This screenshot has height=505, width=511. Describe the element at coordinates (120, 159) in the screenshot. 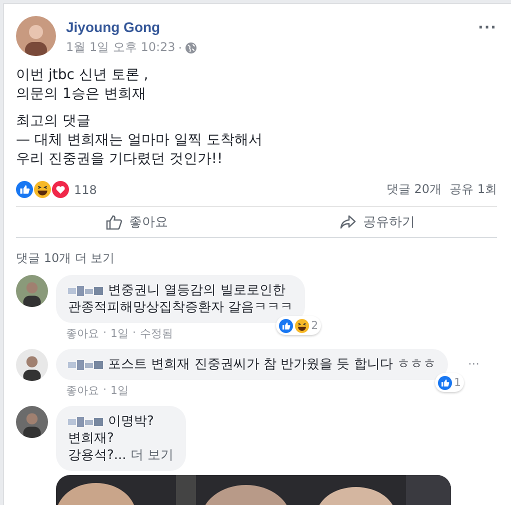

I see `post-text: 우리 진중권을 기다렸던 것인가!!` at that location.